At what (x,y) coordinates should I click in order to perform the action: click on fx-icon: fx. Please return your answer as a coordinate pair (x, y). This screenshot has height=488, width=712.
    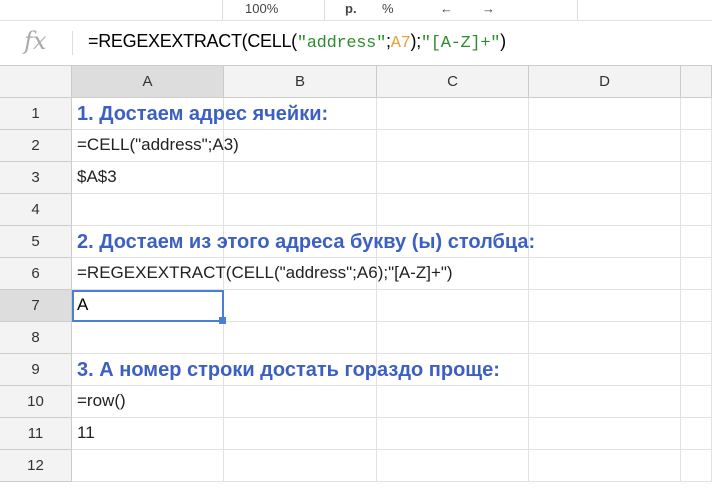
    Looking at the image, I should click on (35, 41).